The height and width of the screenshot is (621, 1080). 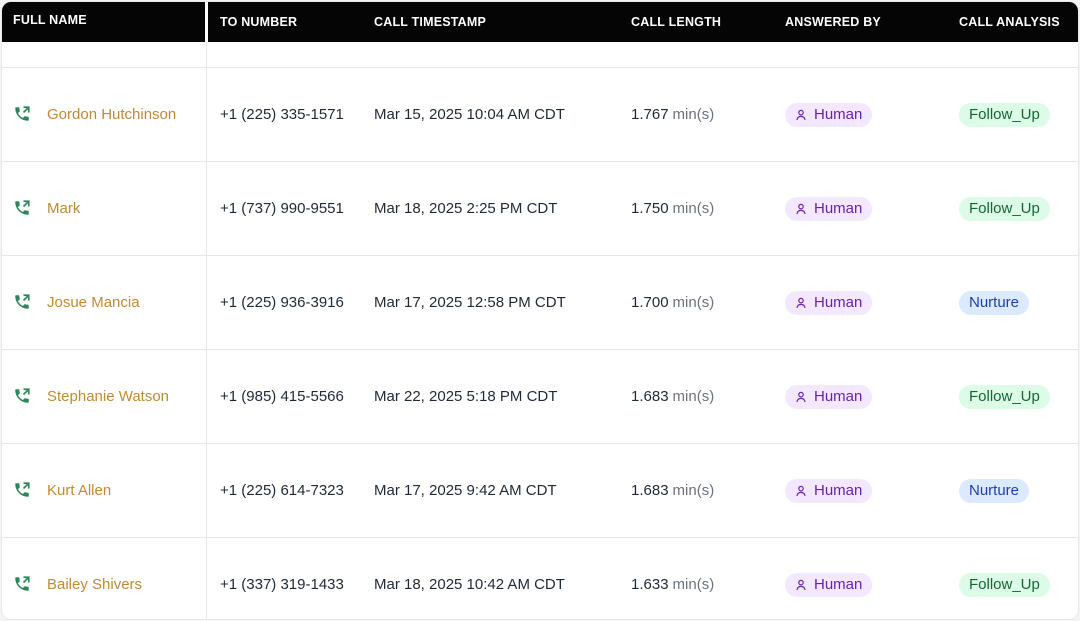 I want to click on call-timestamp: Mar 17, 2025 12:58 PM CDT, so click(x=470, y=302).